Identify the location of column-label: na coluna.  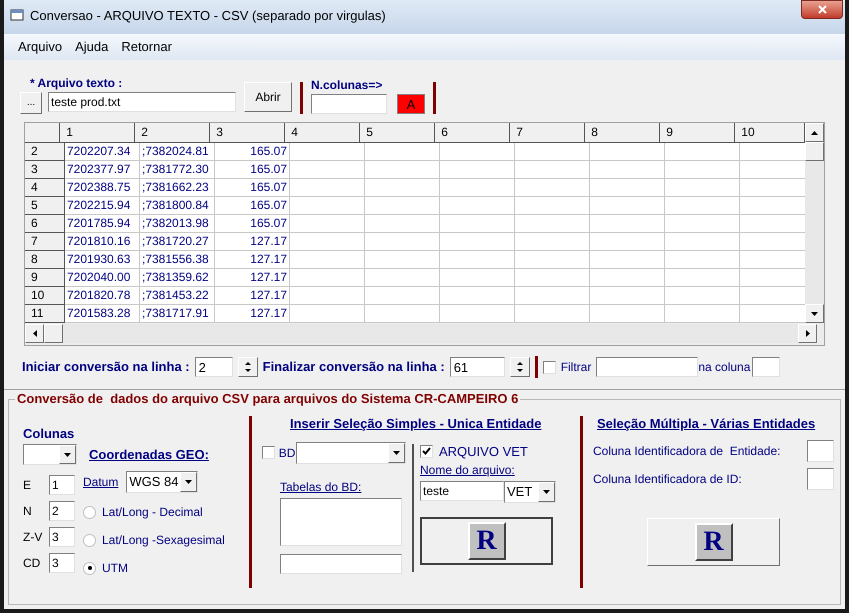
(724, 367).